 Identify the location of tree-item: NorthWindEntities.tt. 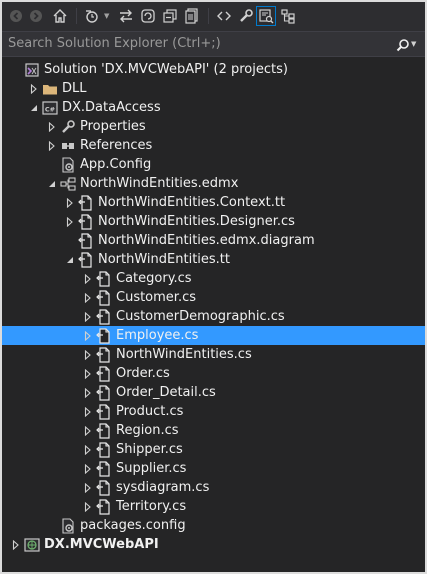
(213, 259).